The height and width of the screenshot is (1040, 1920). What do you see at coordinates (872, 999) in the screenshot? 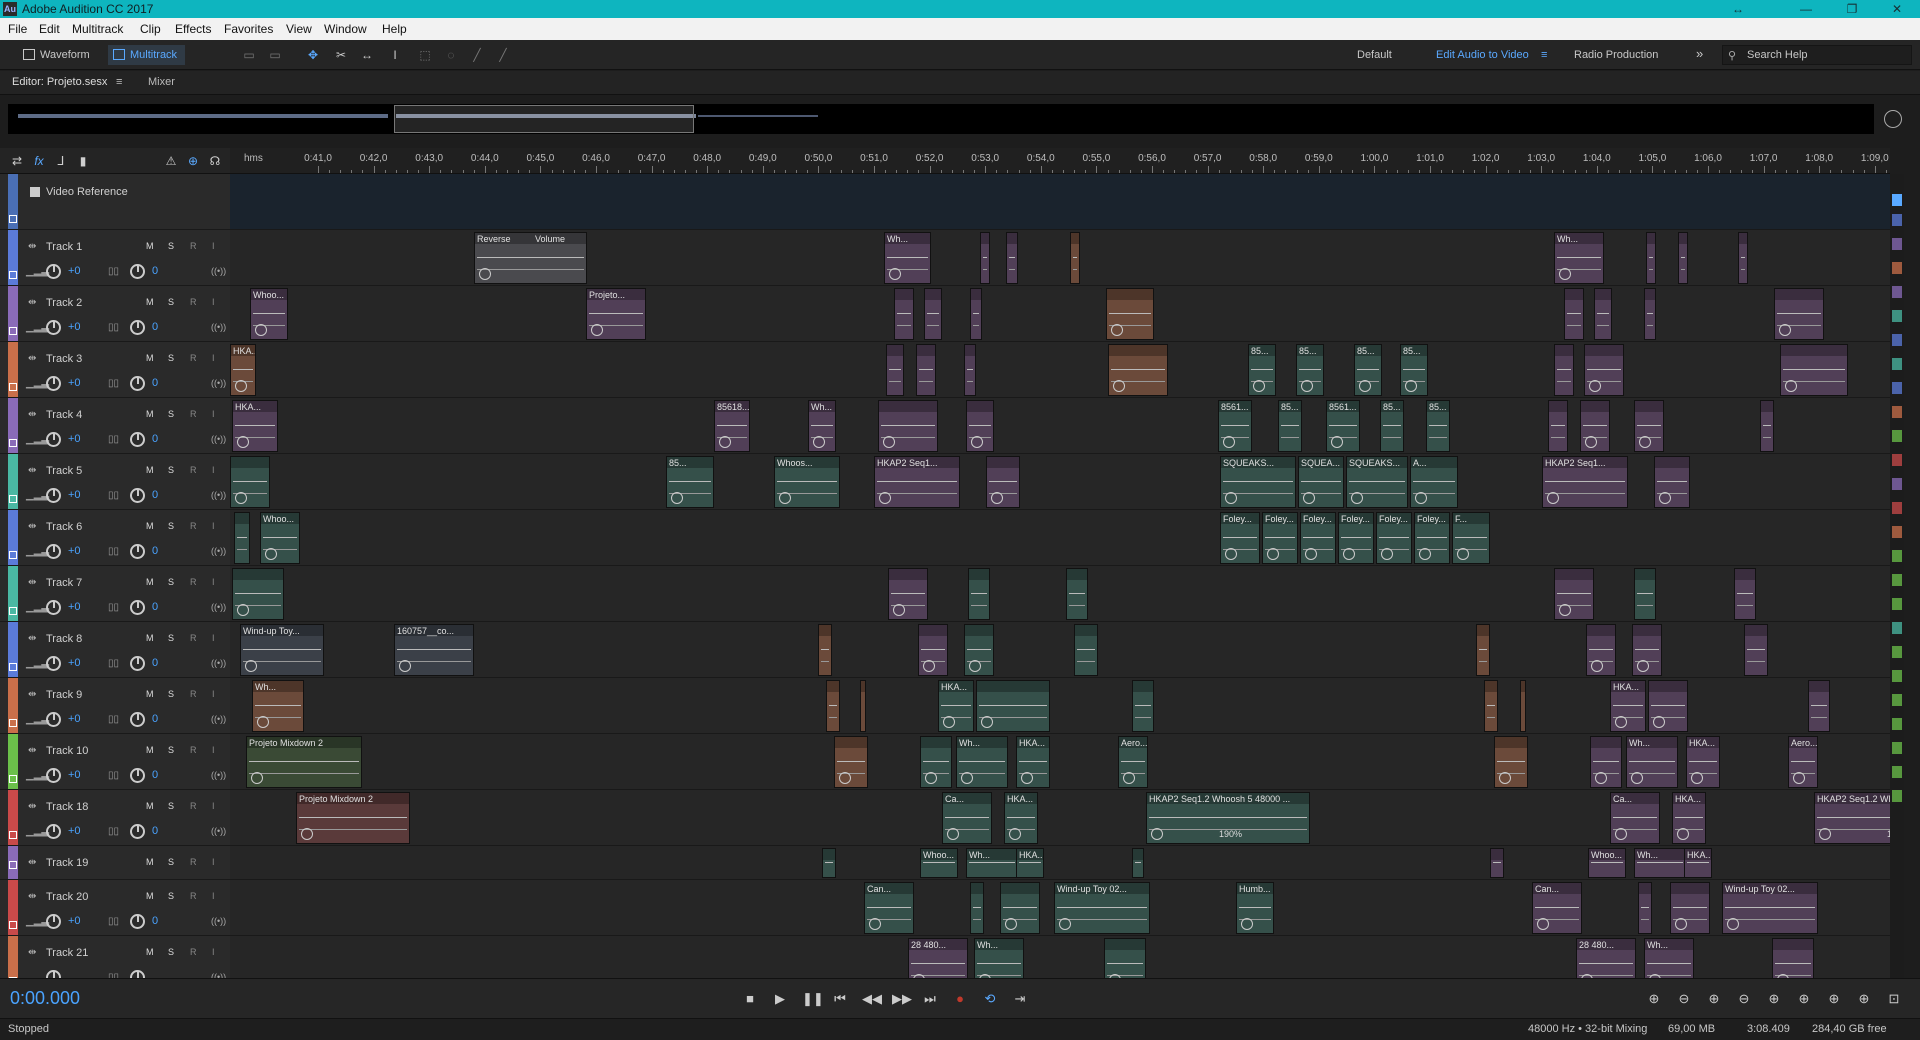
I see `rewind-icon: ◀◀` at bounding box center [872, 999].